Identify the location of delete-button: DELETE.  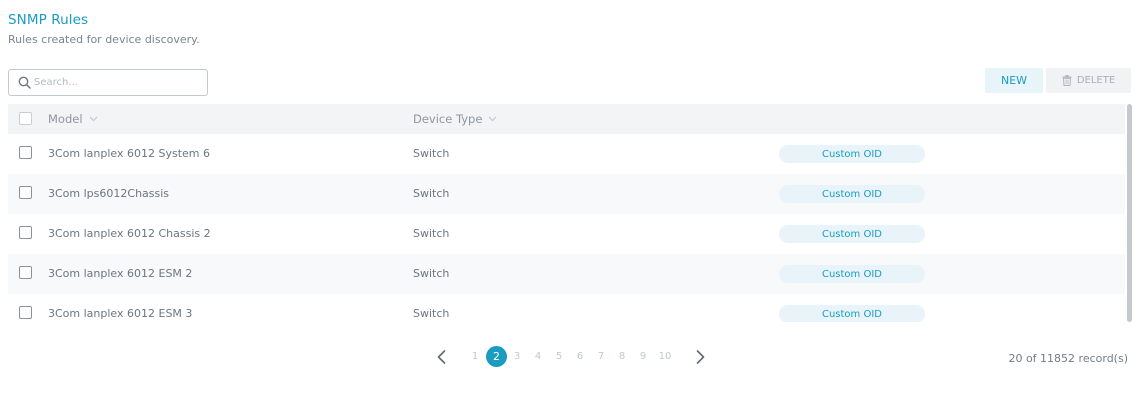
(1088, 80).